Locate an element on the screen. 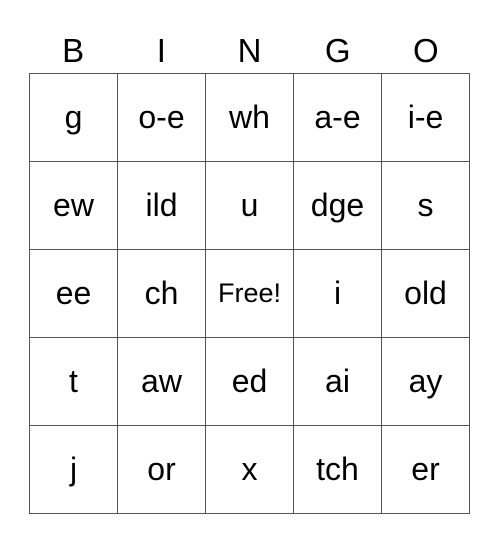 The height and width of the screenshot is (544, 500). header-letter-i: I is located at coordinates (161, 50).